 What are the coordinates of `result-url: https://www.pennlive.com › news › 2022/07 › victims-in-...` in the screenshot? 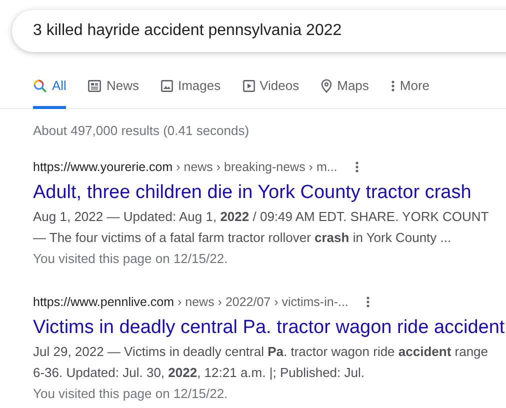 It's located at (190, 302).